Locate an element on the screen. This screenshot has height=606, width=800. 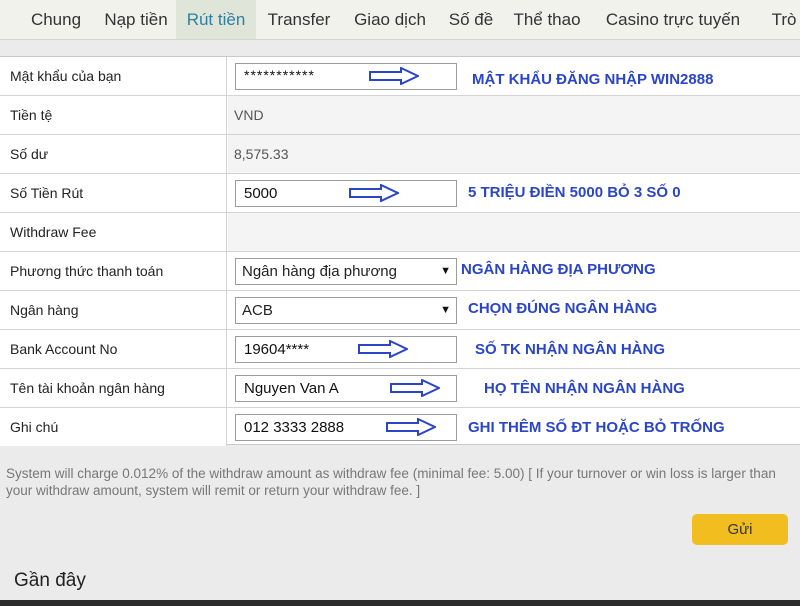
password-annotation: MẬT KHẨU ĐĂNG NHẬP WIN2888 is located at coordinates (593, 79).